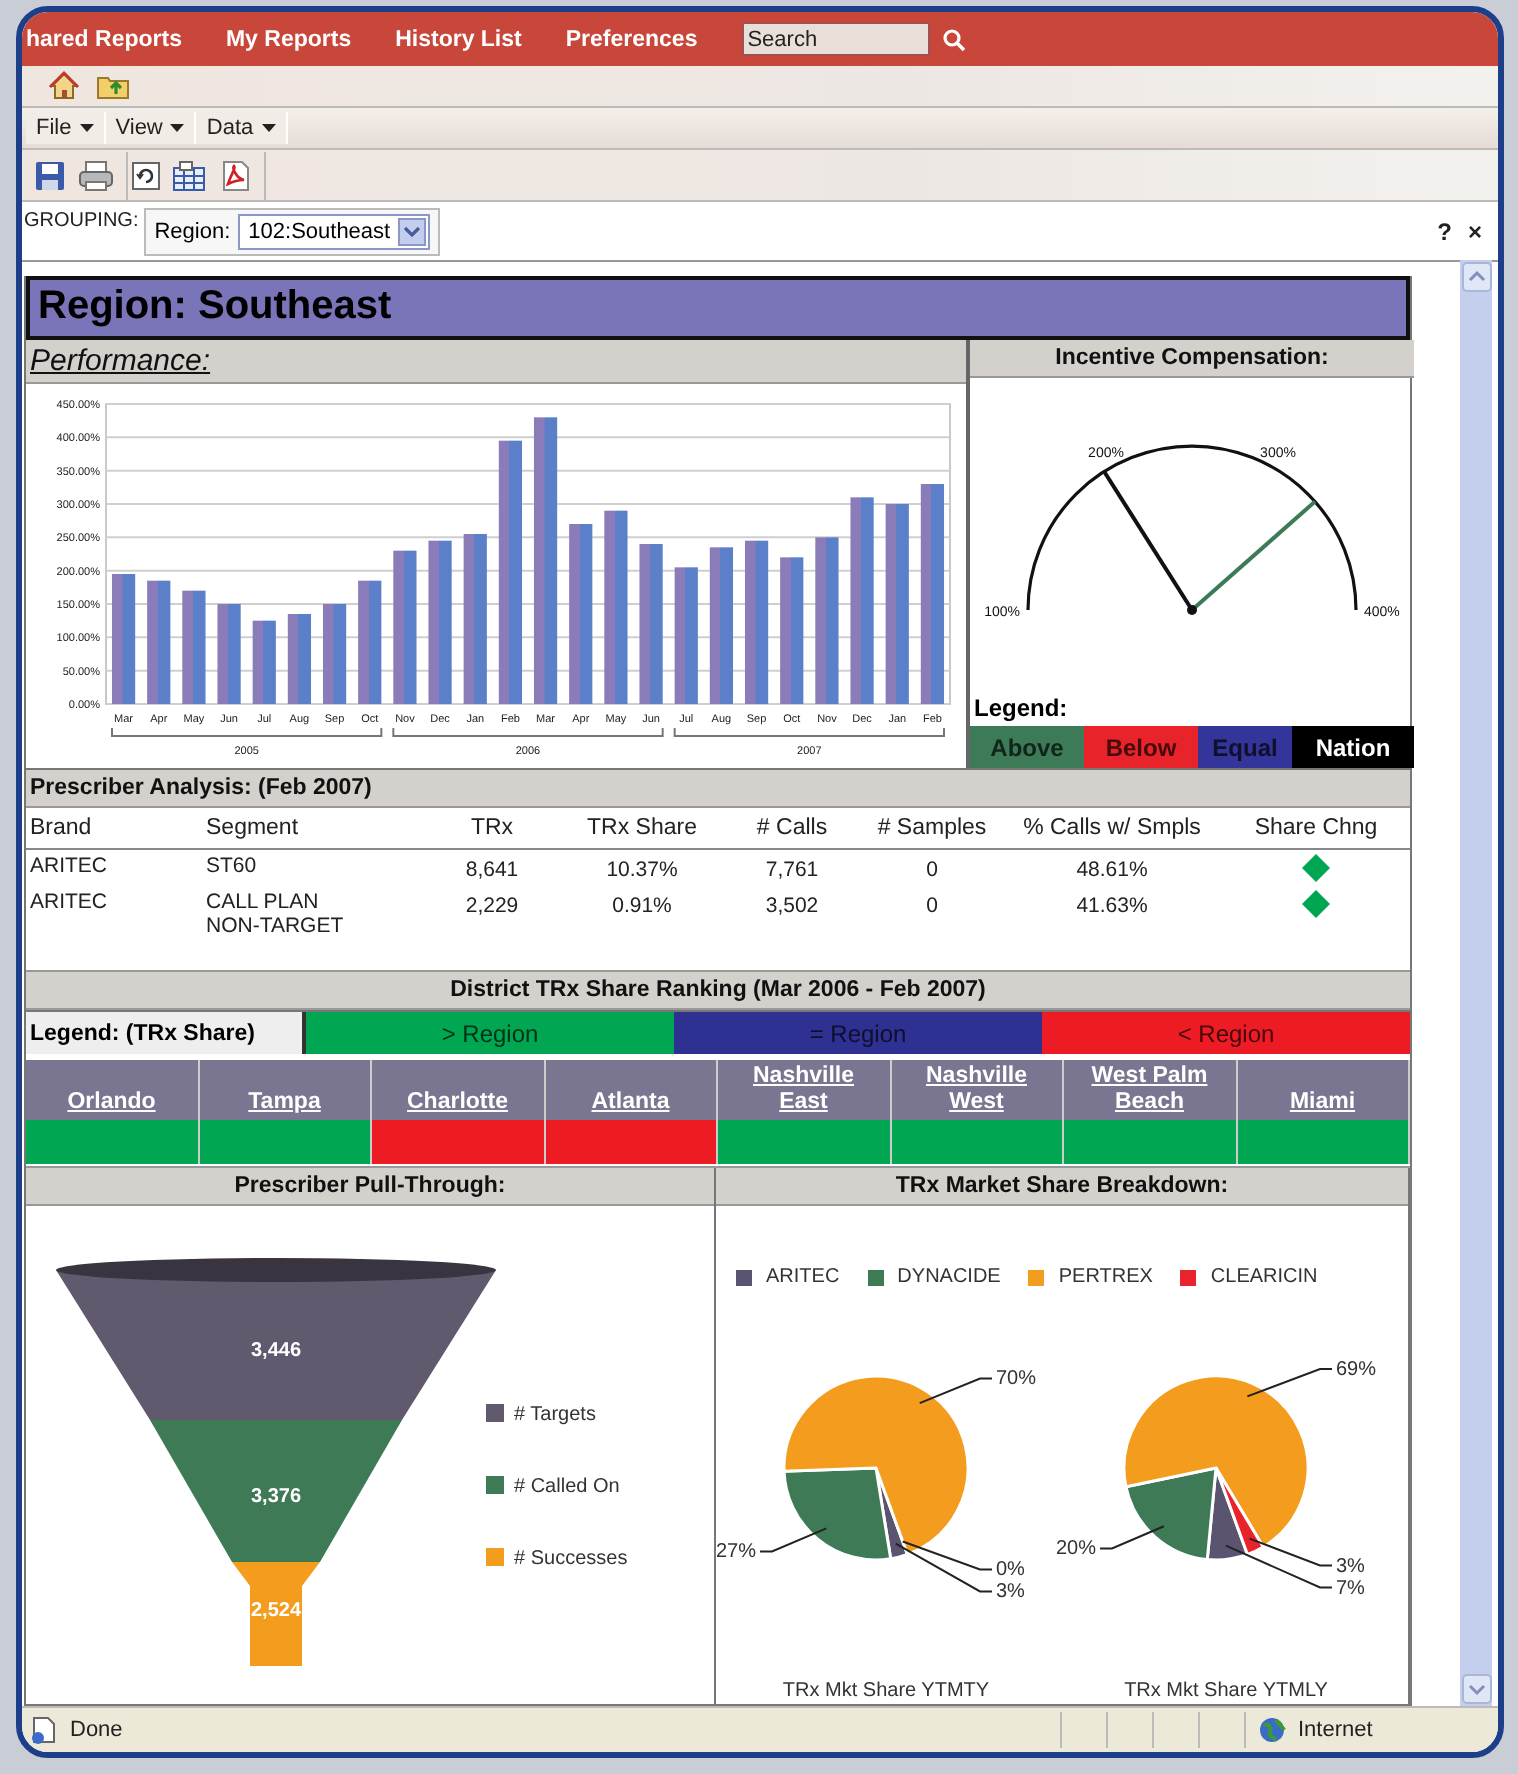 The width and height of the screenshot is (1518, 1774). Describe the element at coordinates (458, 39) in the screenshot. I see `nav-link: History List` at that location.